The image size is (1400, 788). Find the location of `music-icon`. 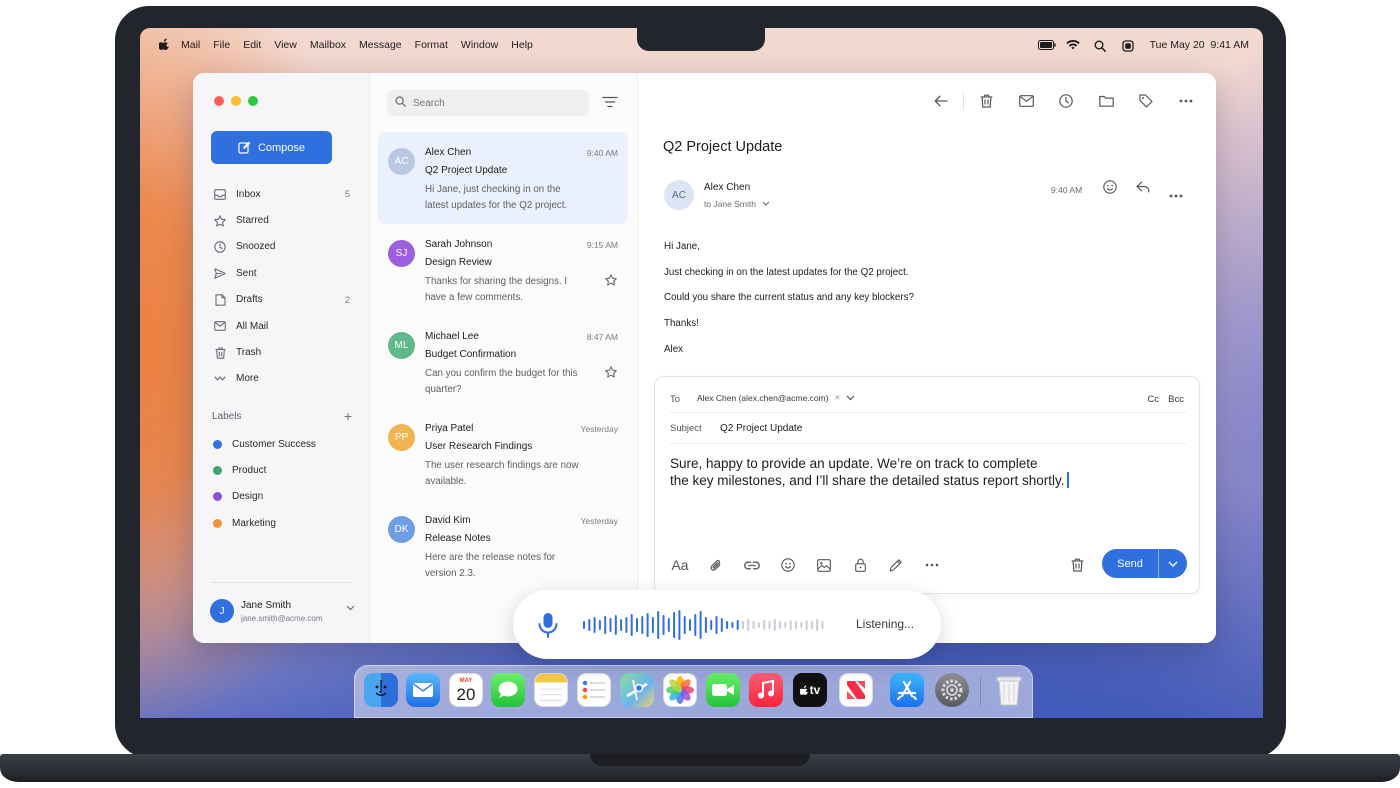

music-icon is located at coordinates (766, 690).